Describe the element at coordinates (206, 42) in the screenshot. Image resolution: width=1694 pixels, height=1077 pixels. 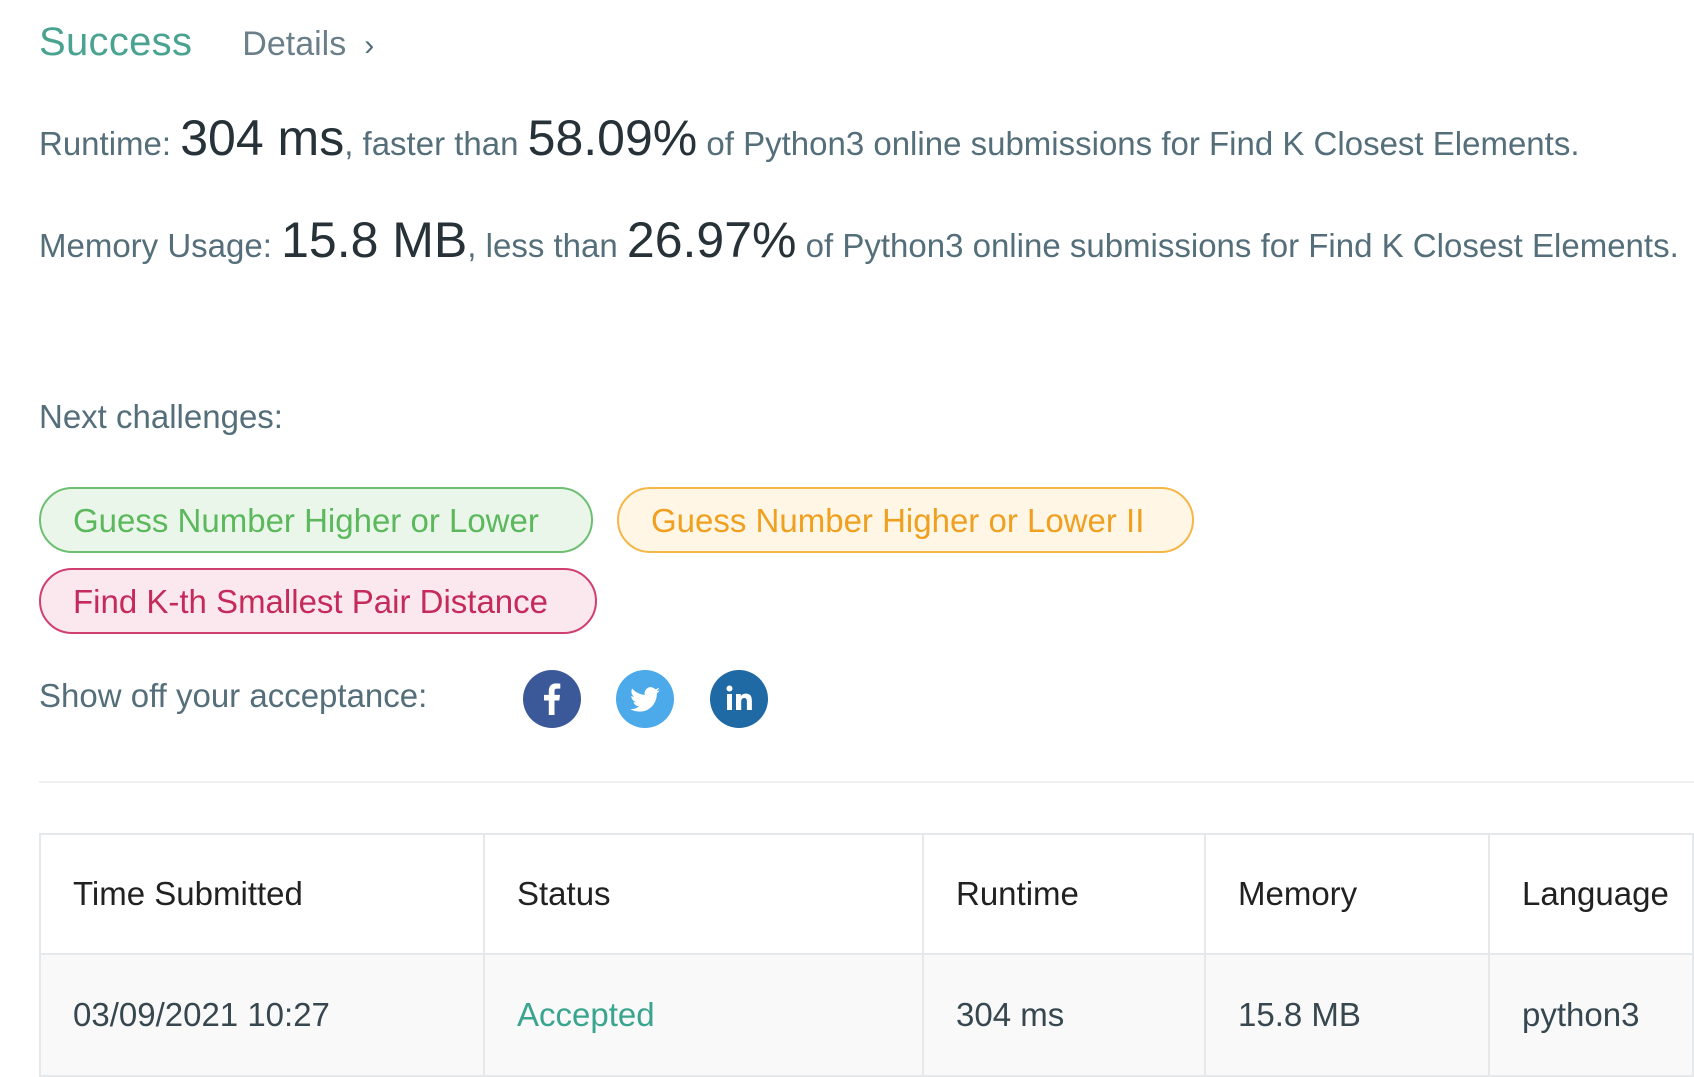
I see `result-header: Success Details ›` at that location.